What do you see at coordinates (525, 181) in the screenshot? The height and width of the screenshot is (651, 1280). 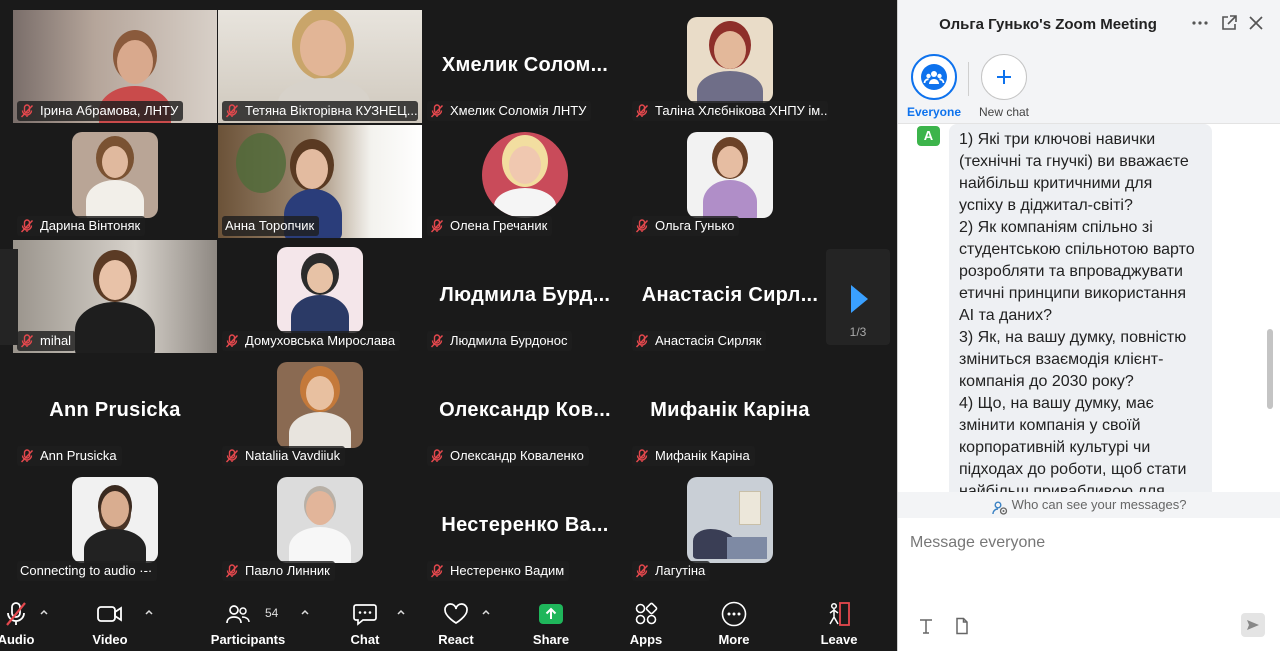 I see `participant-tile: Олена Гречаник` at bounding box center [525, 181].